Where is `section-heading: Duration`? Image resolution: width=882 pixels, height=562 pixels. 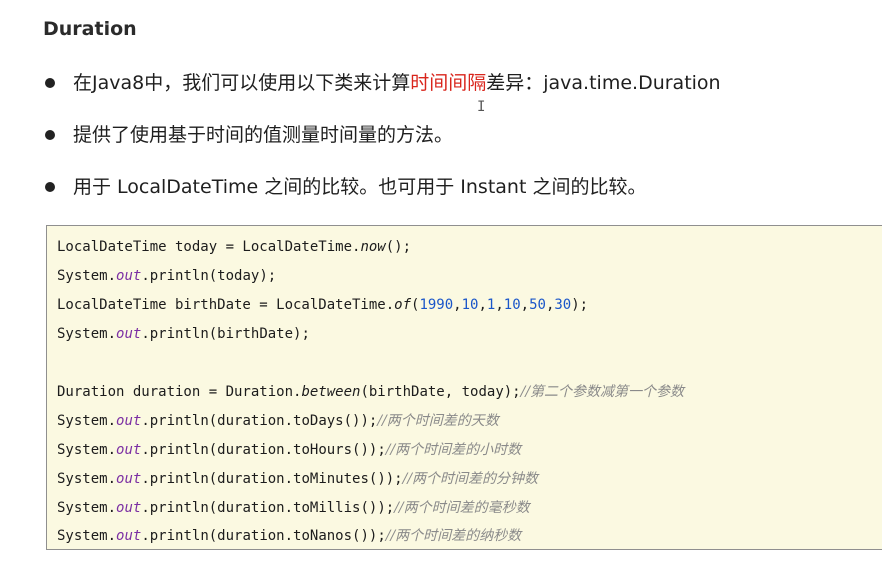 section-heading: Duration is located at coordinates (90, 29).